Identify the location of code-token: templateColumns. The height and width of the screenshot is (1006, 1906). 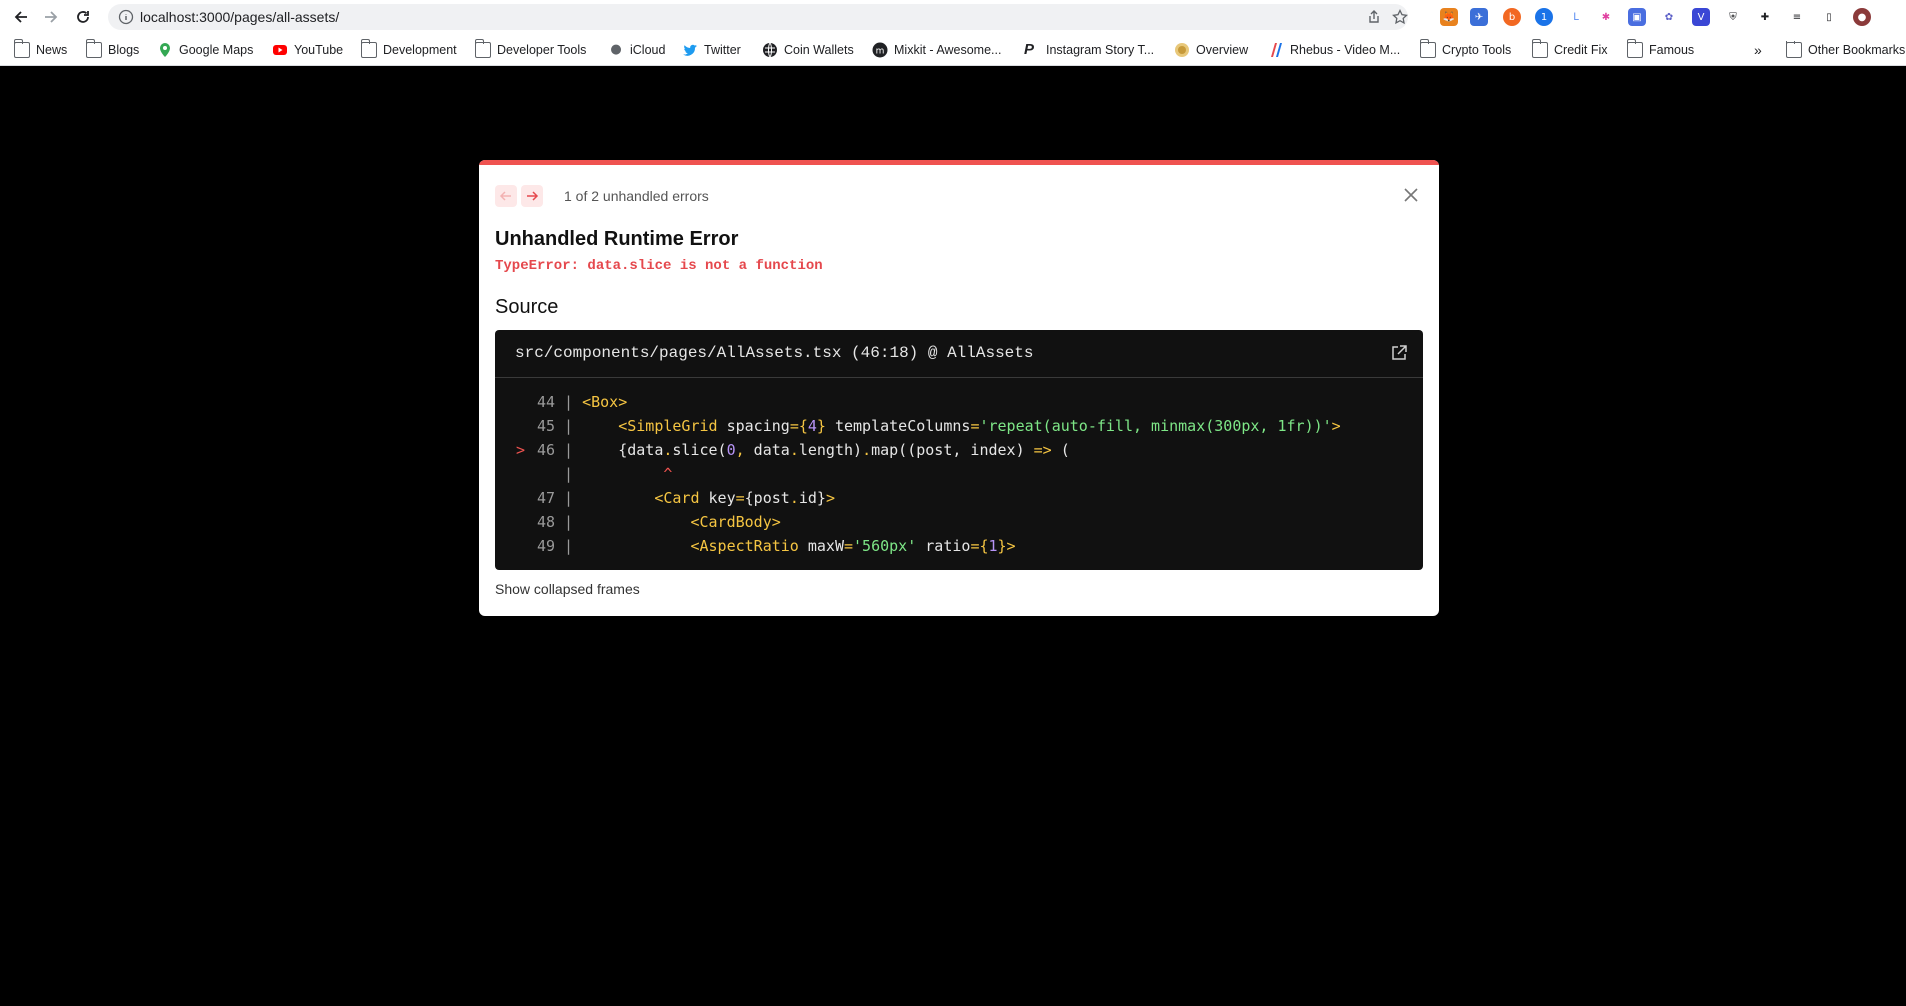
(898, 426).